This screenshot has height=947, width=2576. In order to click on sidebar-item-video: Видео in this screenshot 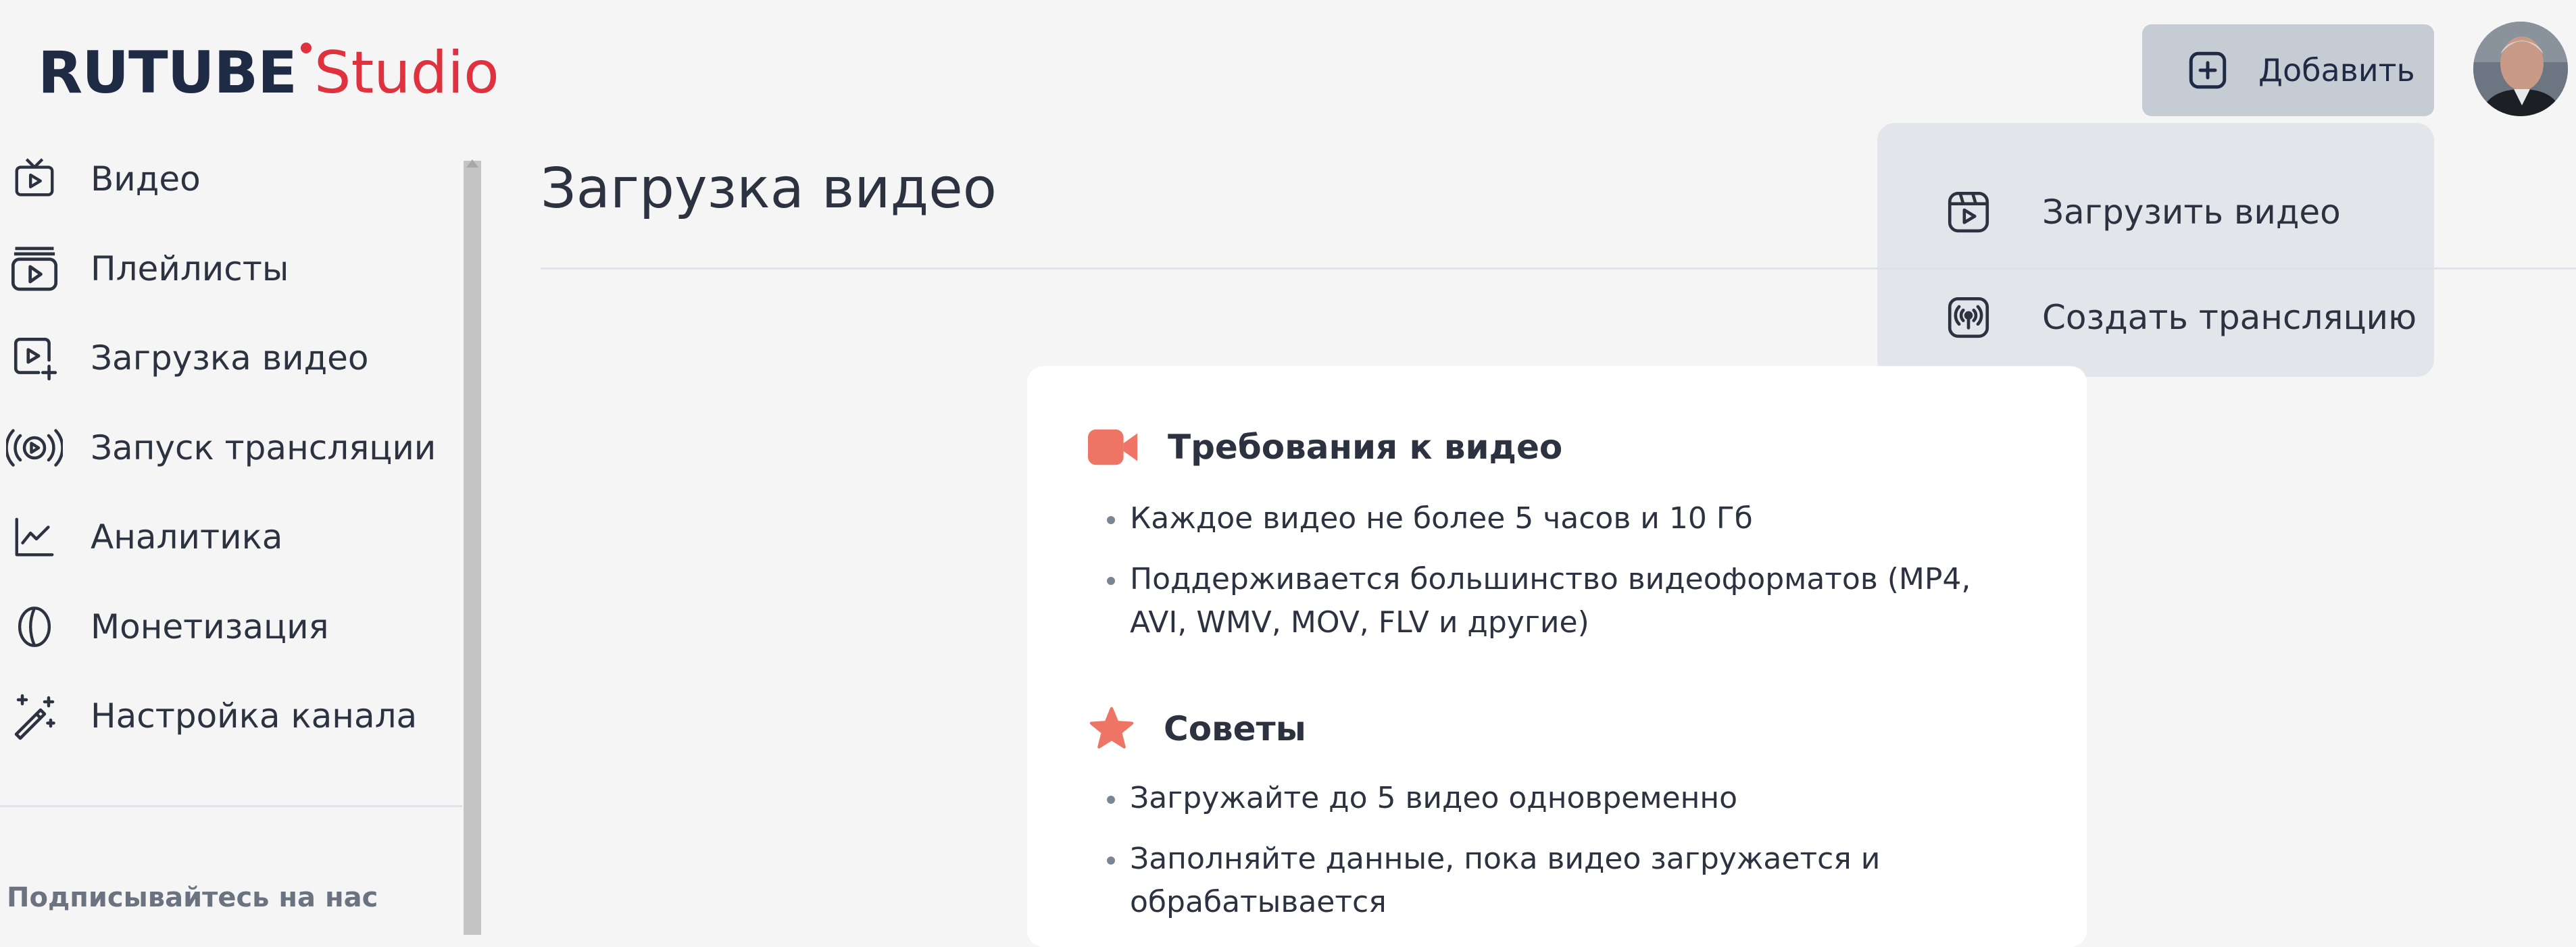, I will do `click(230, 179)`.